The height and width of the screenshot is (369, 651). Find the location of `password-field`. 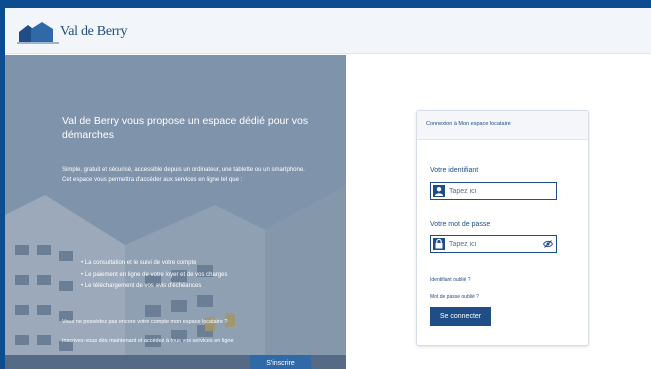

password-field is located at coordinates (493, 244).